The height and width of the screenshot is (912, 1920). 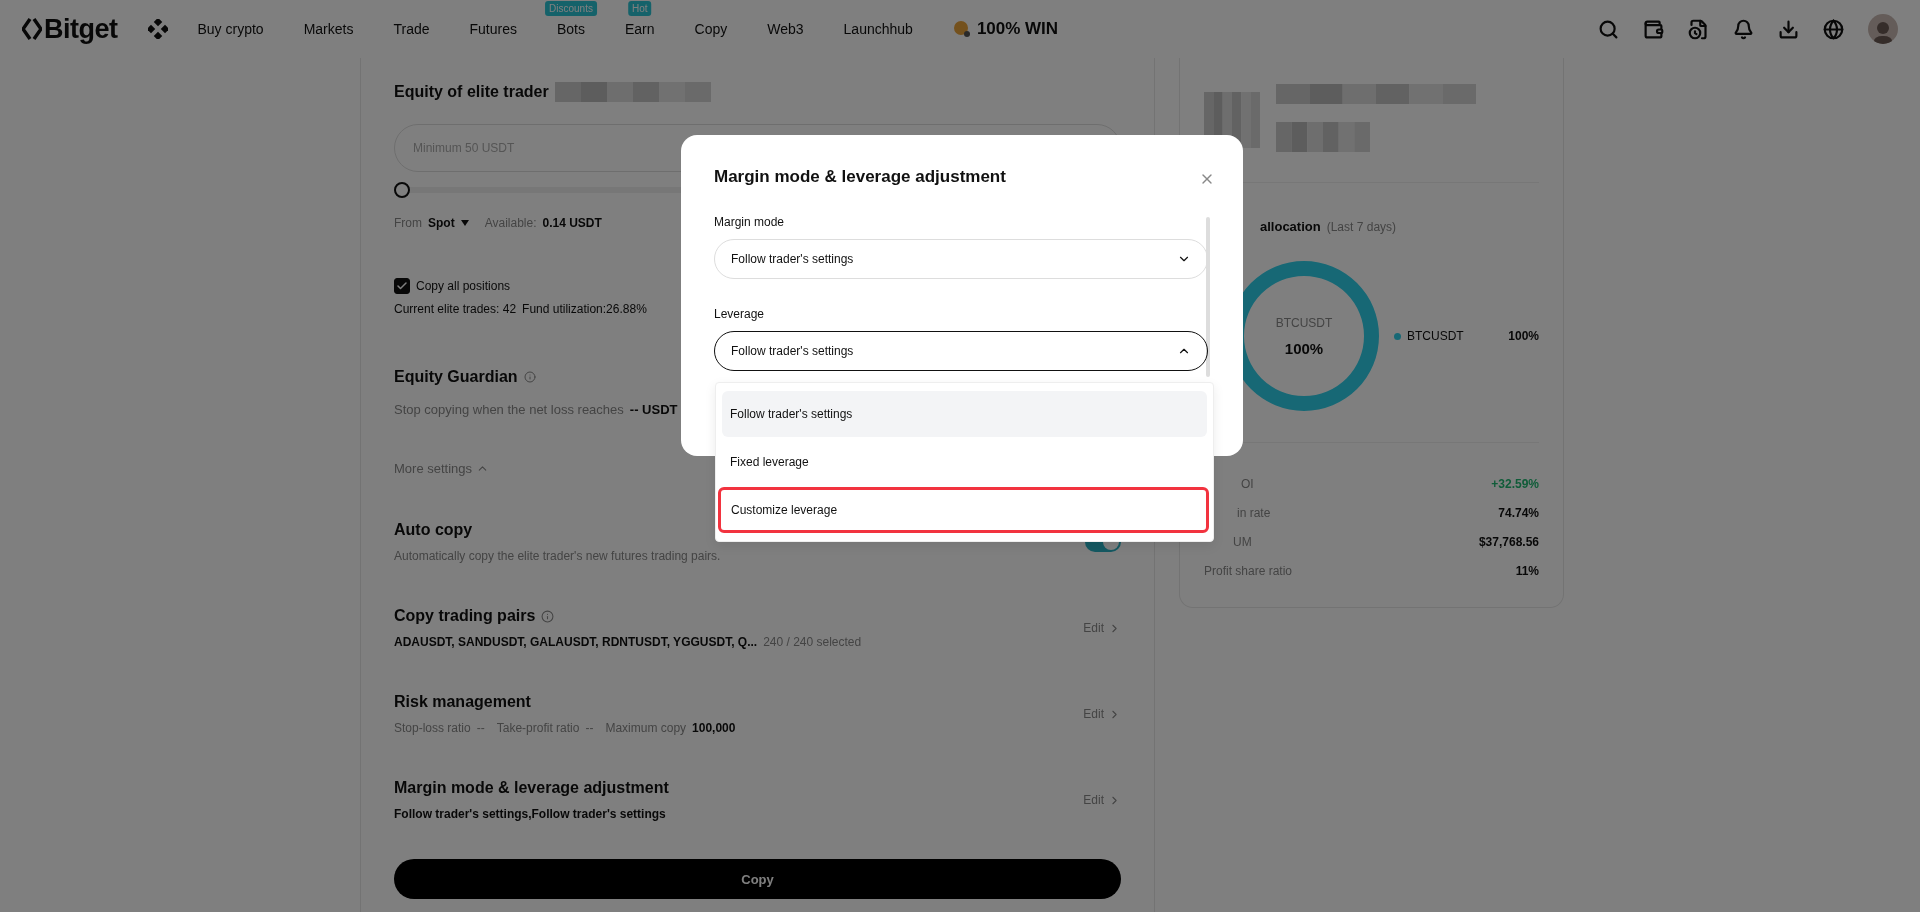 I want to click on stat-label: Profit share ratio, so click(x=1248, y=570).